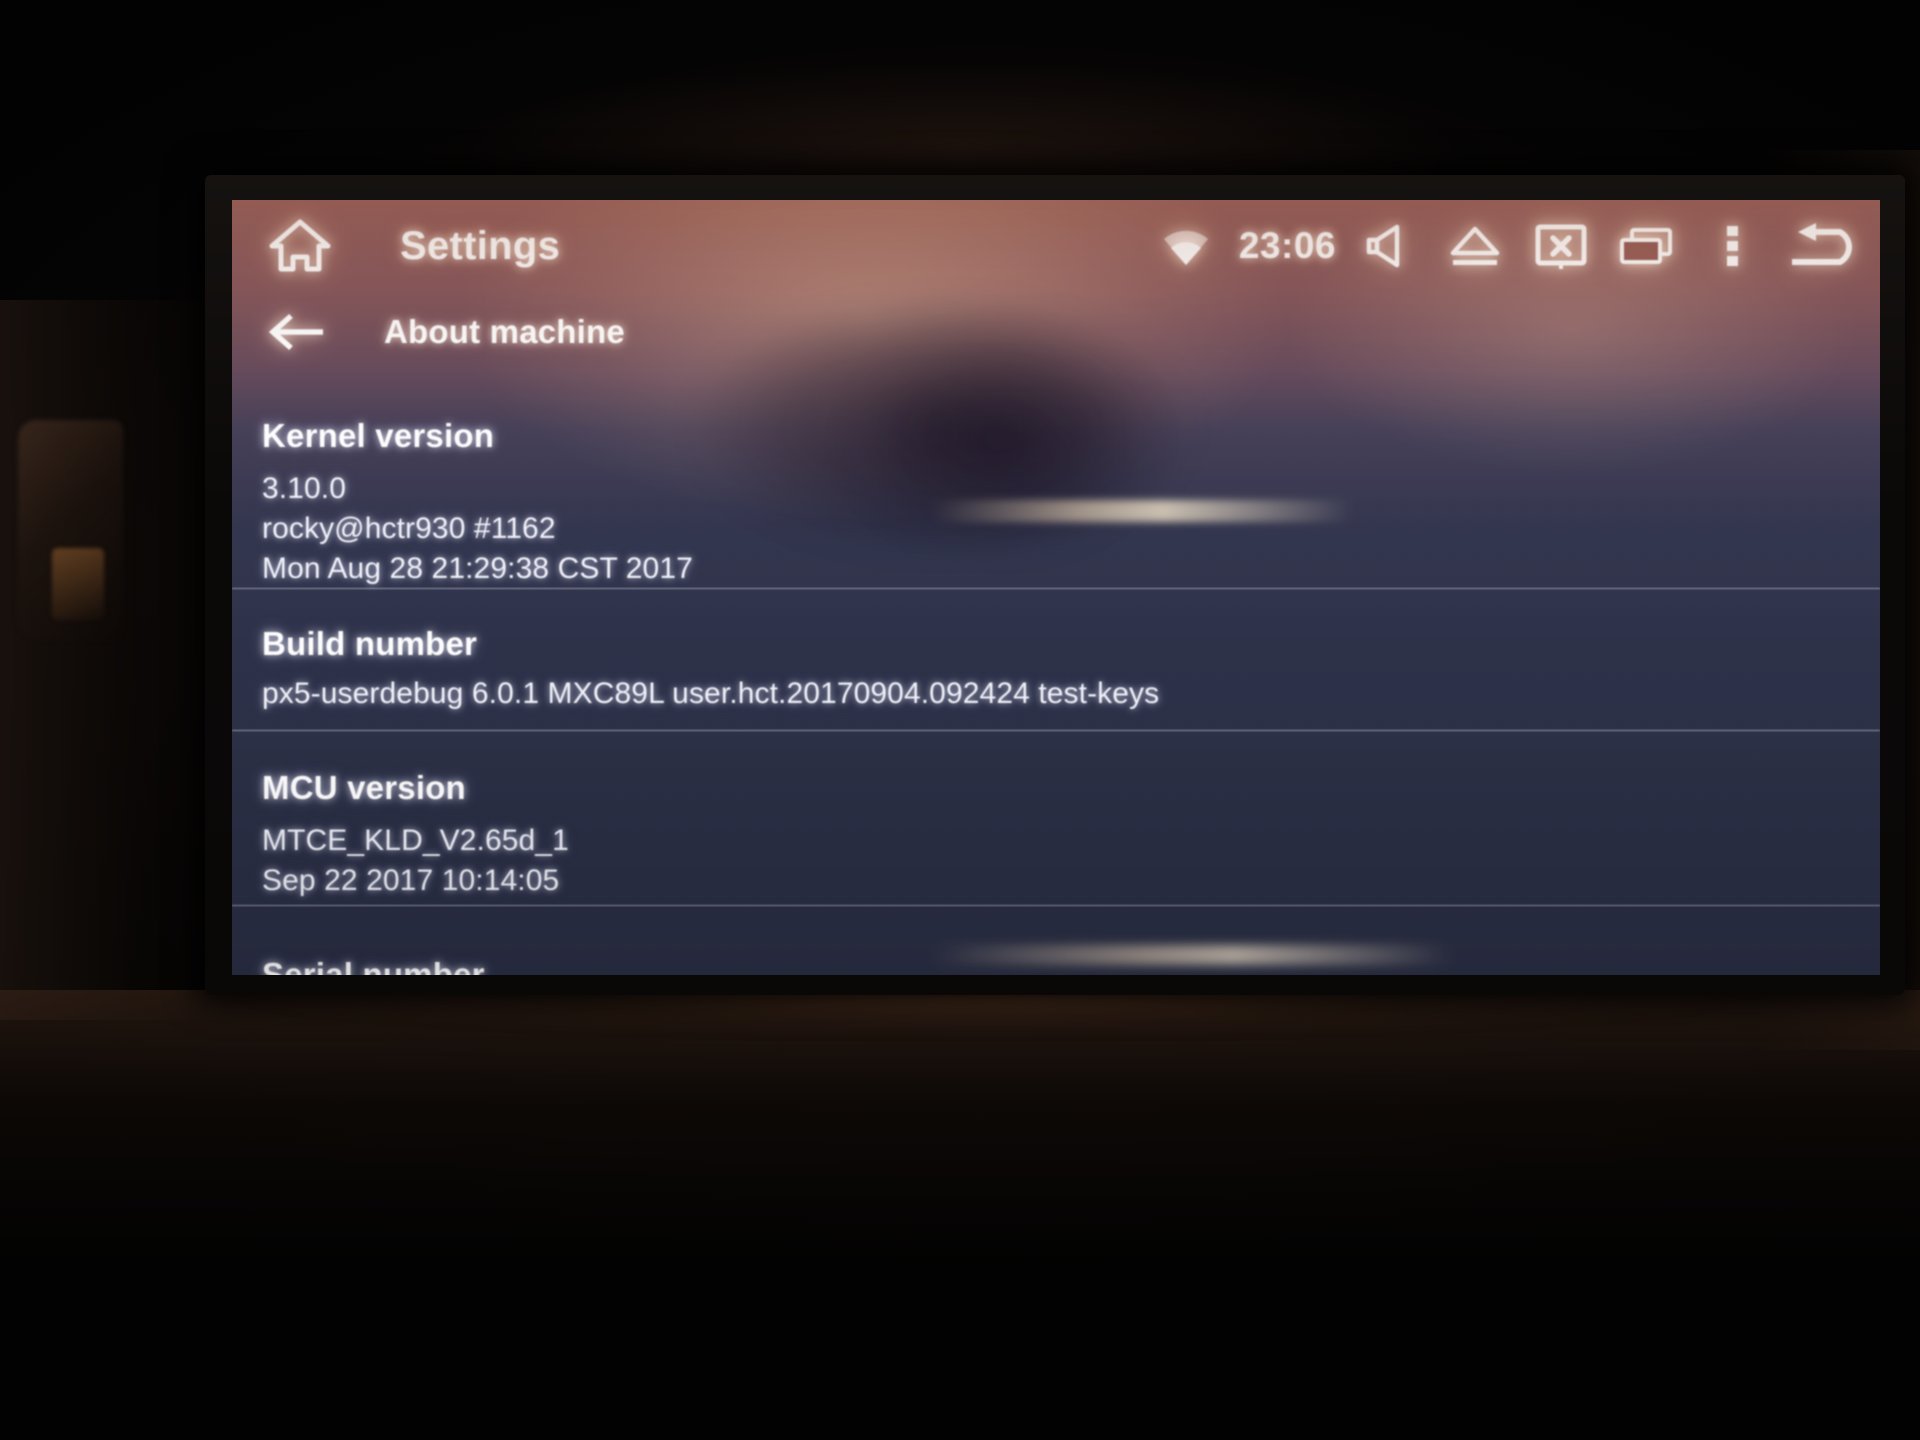 Image resolution: width=1920 pixels, height=1440 pixels. Describe the element at coordinates (960, 100) in the screenshot. I see `dashboard-top-glow` at that location.